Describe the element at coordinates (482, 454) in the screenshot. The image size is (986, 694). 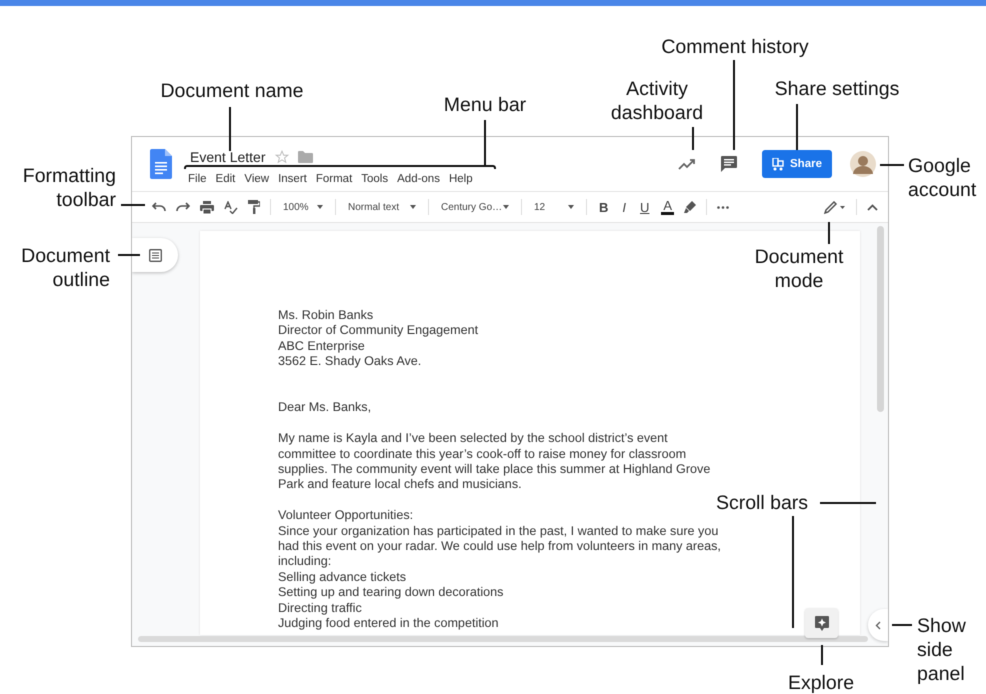
I see `document-text-line: committee to coordinate this year’s cook-off to raise money for classroom` at that location.